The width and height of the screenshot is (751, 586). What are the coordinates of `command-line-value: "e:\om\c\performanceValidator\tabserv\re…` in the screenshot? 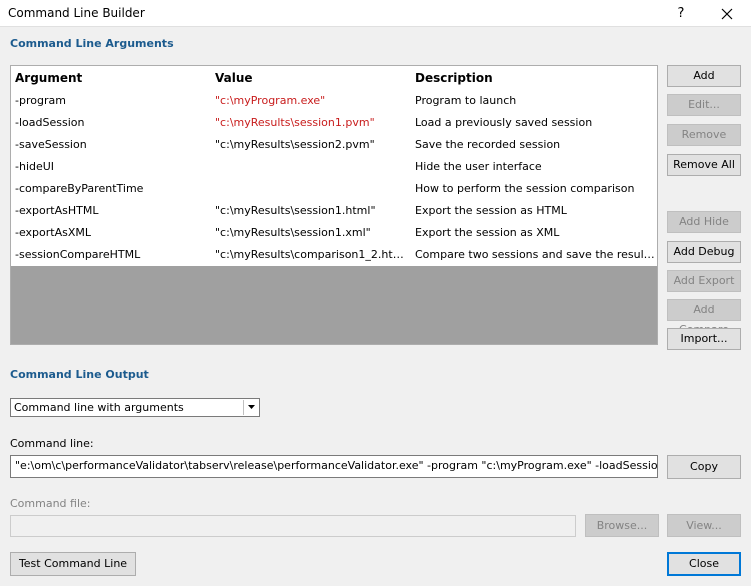 It's located at (336, 465).